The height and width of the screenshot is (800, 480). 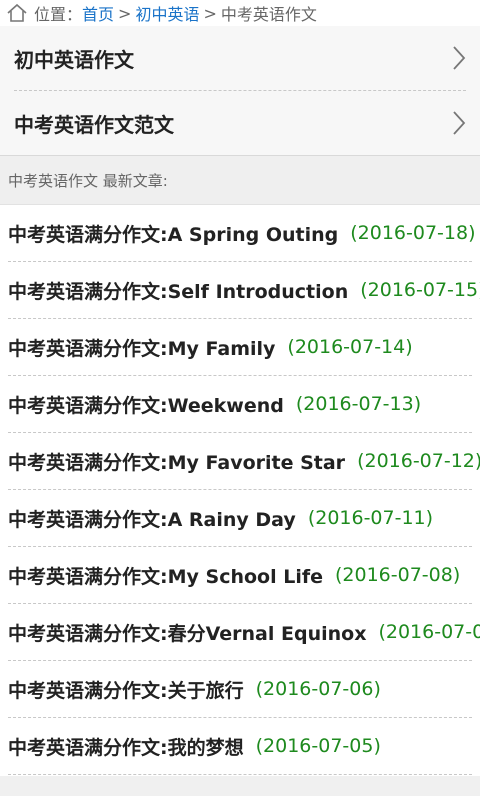 What do you see at coordinates (187, 632) in the screenshot?
I see `article-title: 中考英语满分作文:春分Vernal Equinox` at bounding box center [187, 632].